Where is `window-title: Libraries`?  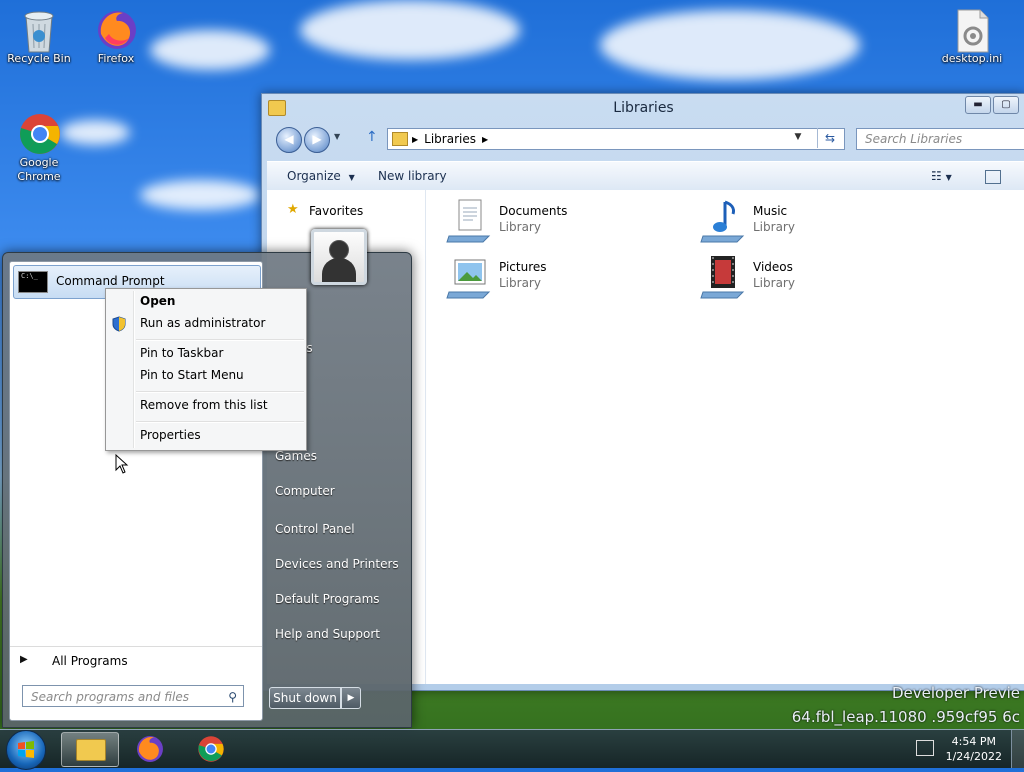 window-title: Libraries is located at coordinates (643, 108).